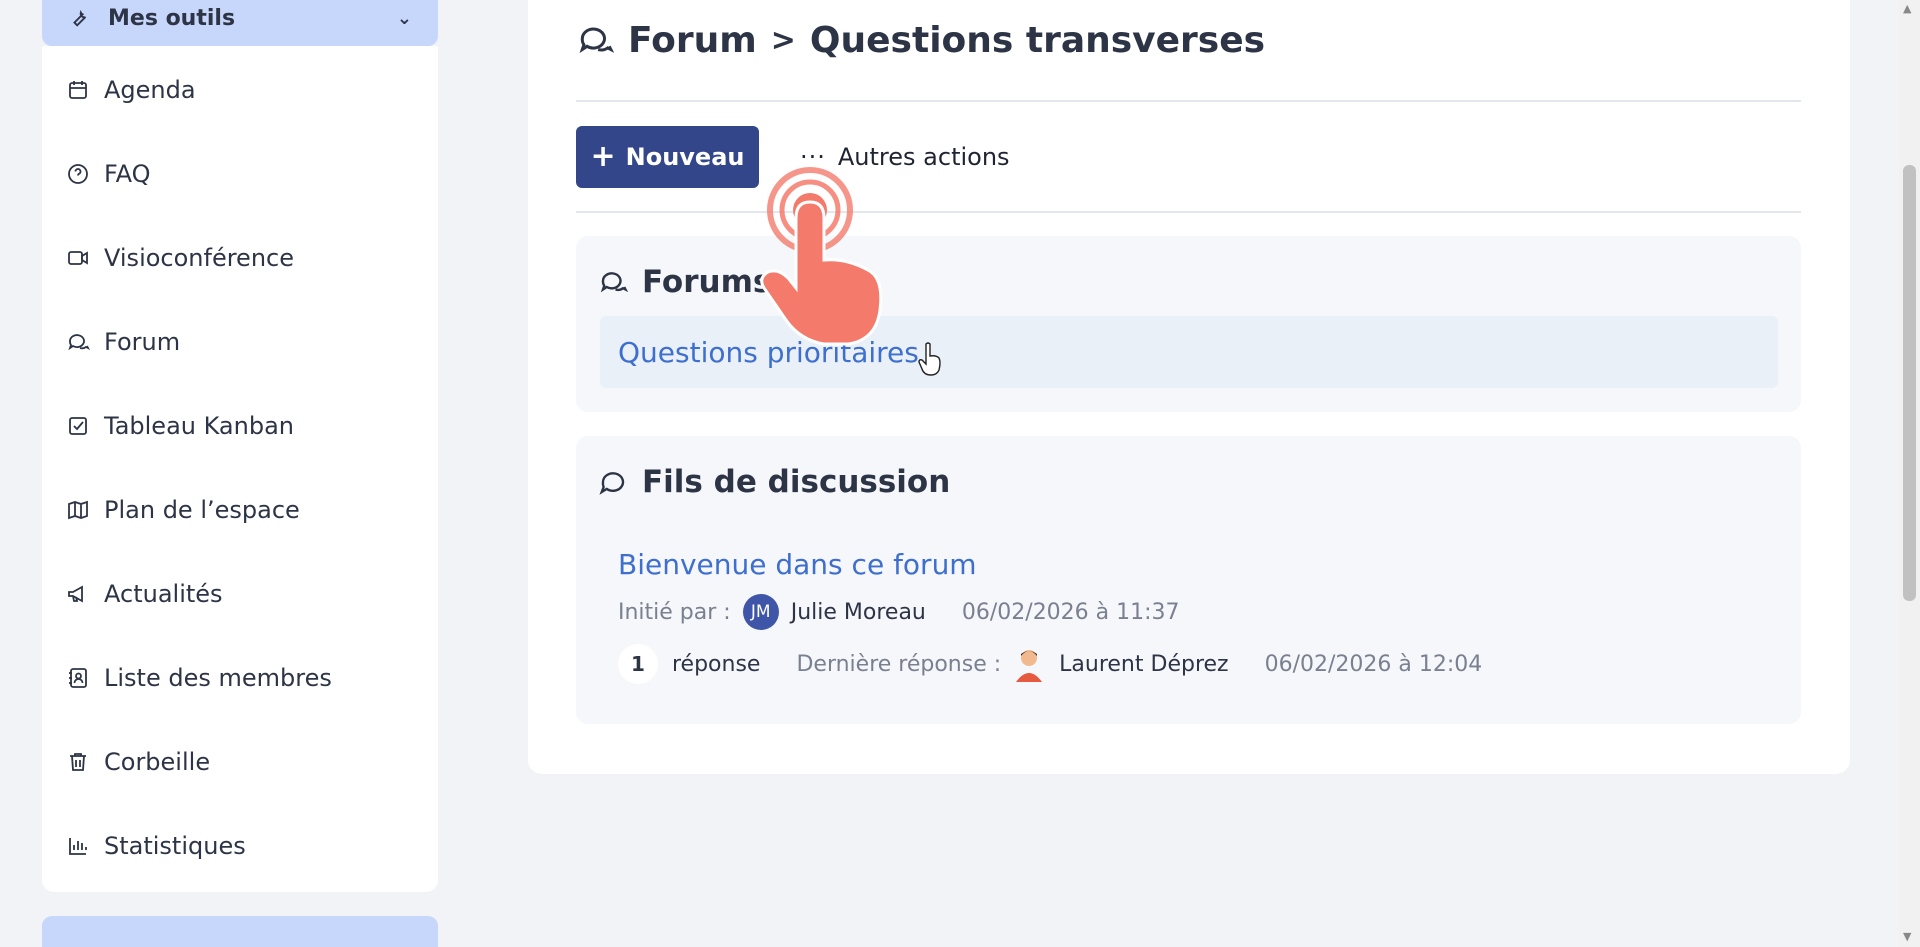 Image resolution: width=1920 pixels, height=947 pixels. What do you see at coordinates (1029, 664) in the screenshot?
I see `avatar` at bounding box center [1029, 664].